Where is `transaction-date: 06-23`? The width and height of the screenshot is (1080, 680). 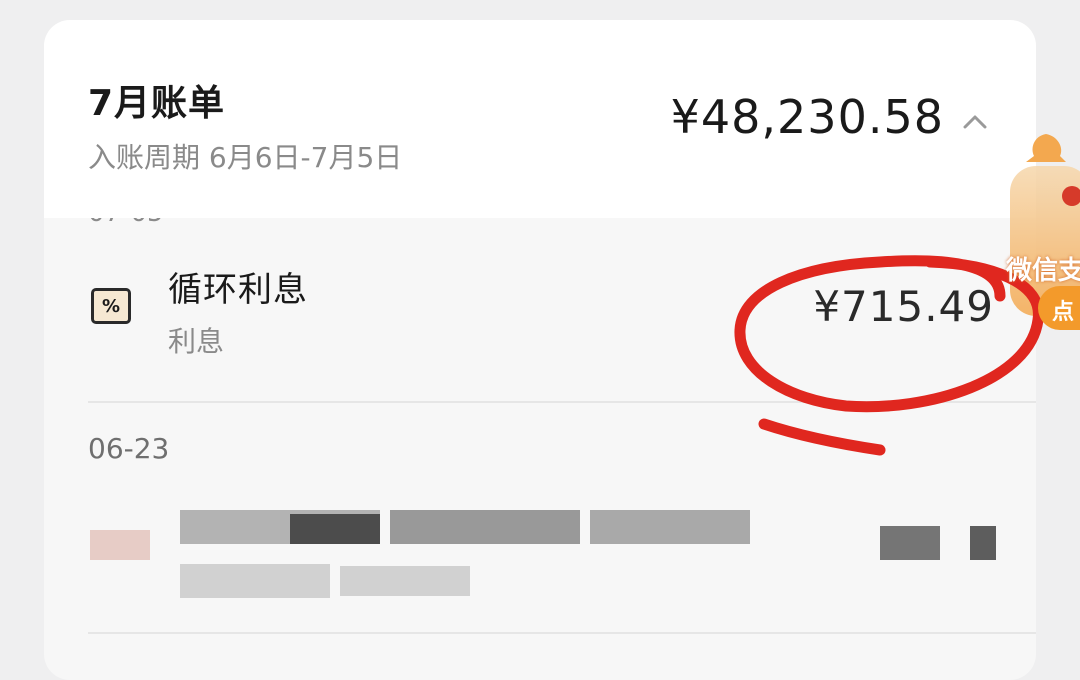
transaction-date: 06-23 is located at coordinates (129, 448).